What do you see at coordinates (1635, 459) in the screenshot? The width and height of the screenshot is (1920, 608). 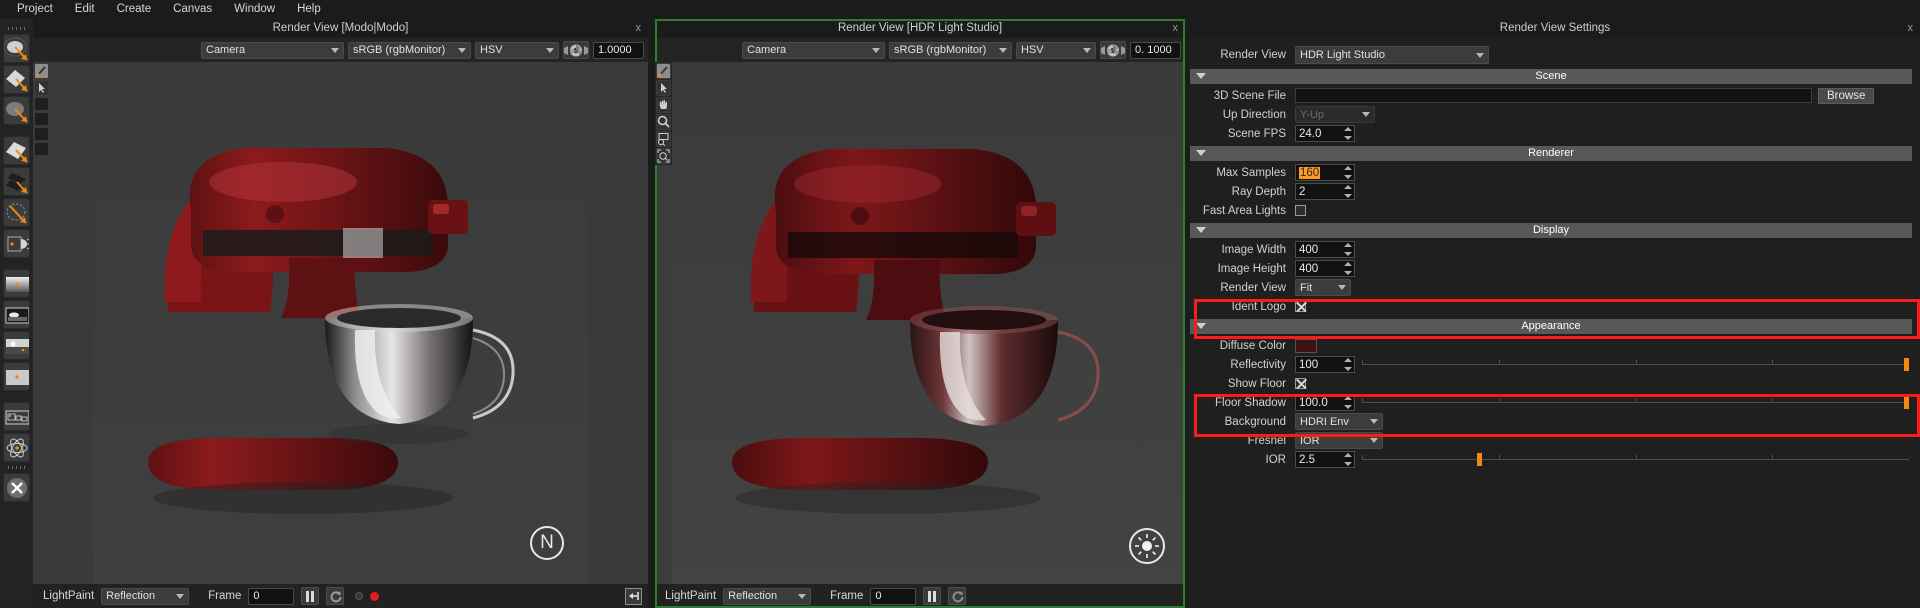 I see `ior-slider` at bounding box center [1635, 459].